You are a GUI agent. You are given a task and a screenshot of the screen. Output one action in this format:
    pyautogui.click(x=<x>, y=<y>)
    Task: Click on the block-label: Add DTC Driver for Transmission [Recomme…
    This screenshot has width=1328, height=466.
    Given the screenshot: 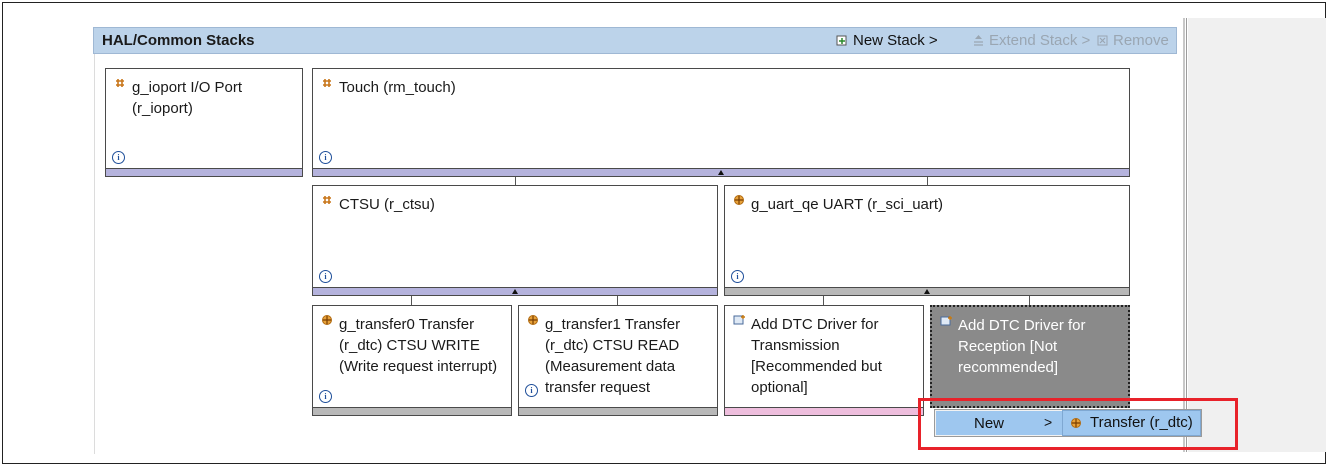 What is the action you would take?
    pyautogui.click(x=816, y=356)
    